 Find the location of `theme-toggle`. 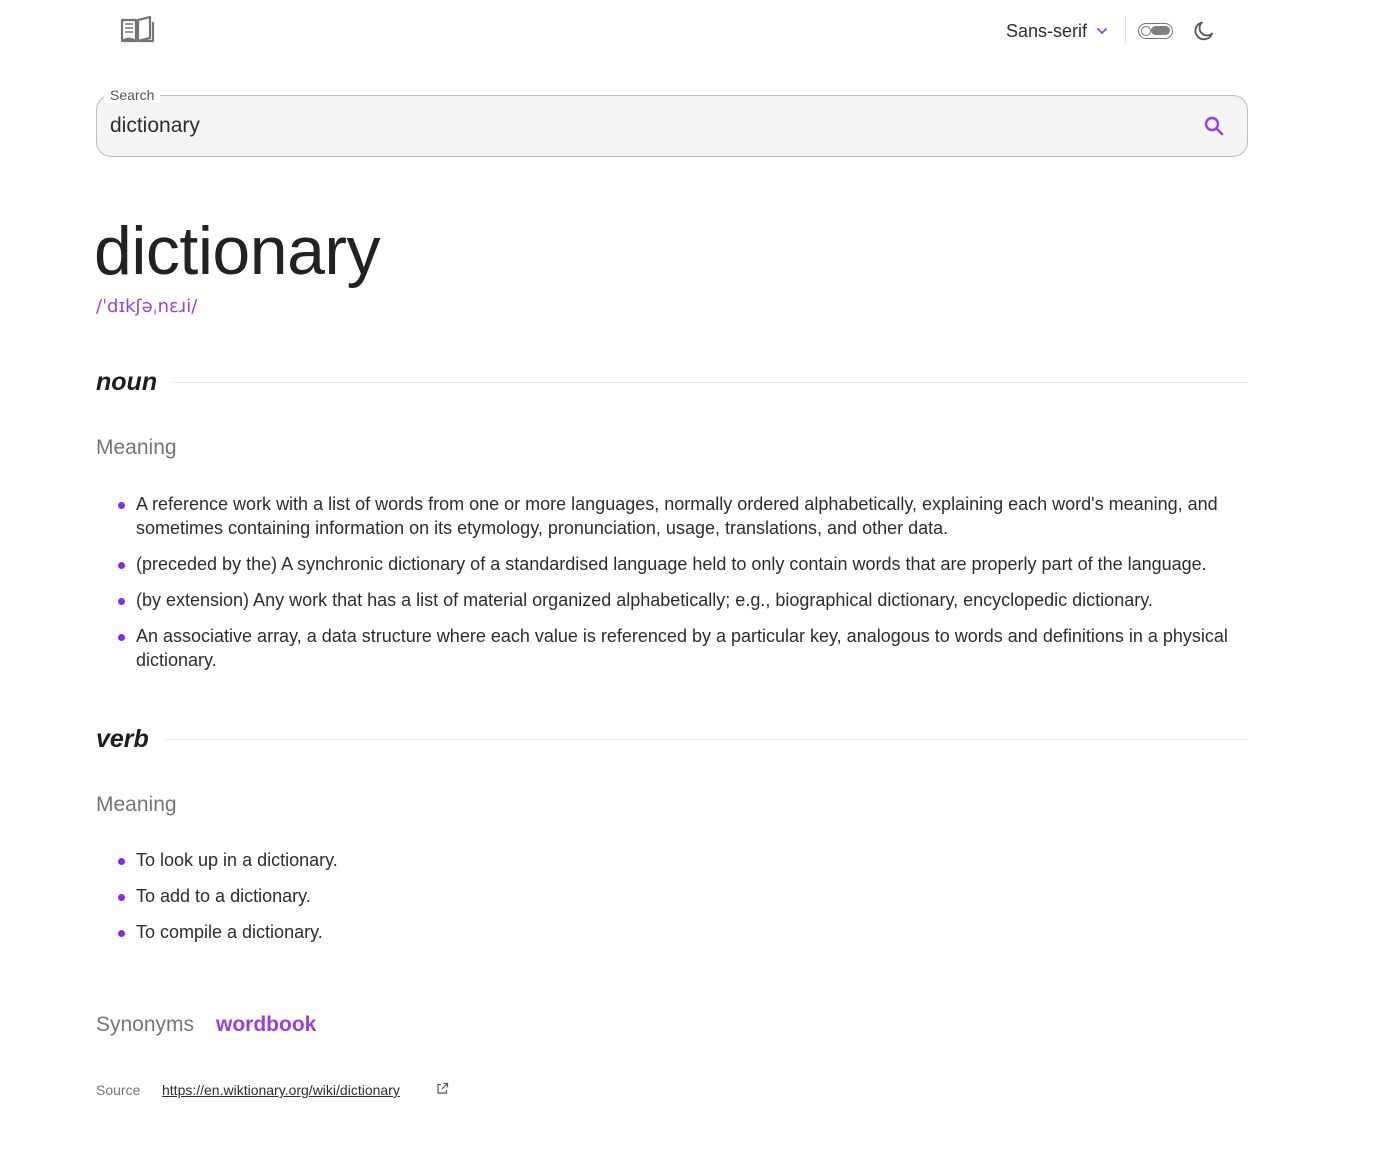

theme-toggle is located at coordinates (1155, 31).